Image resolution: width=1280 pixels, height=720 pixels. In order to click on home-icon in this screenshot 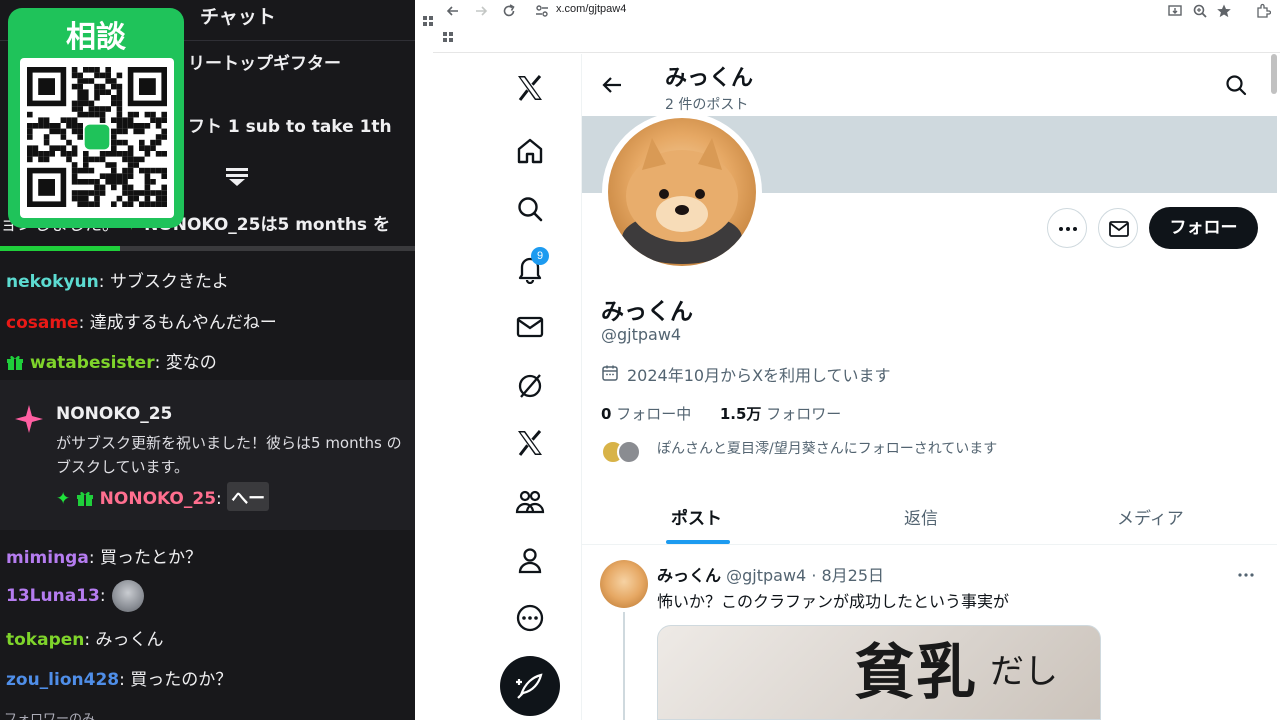, I will do `click(530, 151)`.